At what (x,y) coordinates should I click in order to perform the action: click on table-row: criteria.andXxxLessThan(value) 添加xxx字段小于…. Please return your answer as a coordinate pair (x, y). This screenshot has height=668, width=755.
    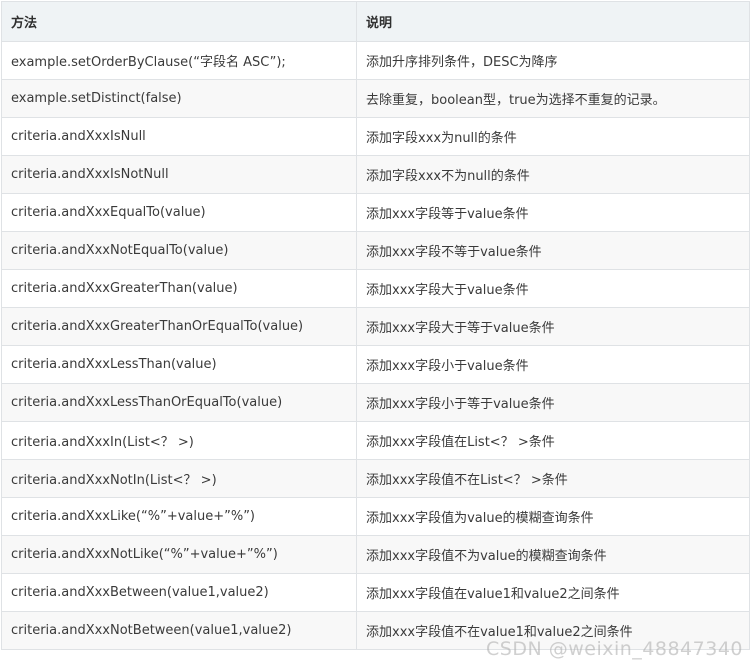
    Looking at the image, I should click on (375, 364).